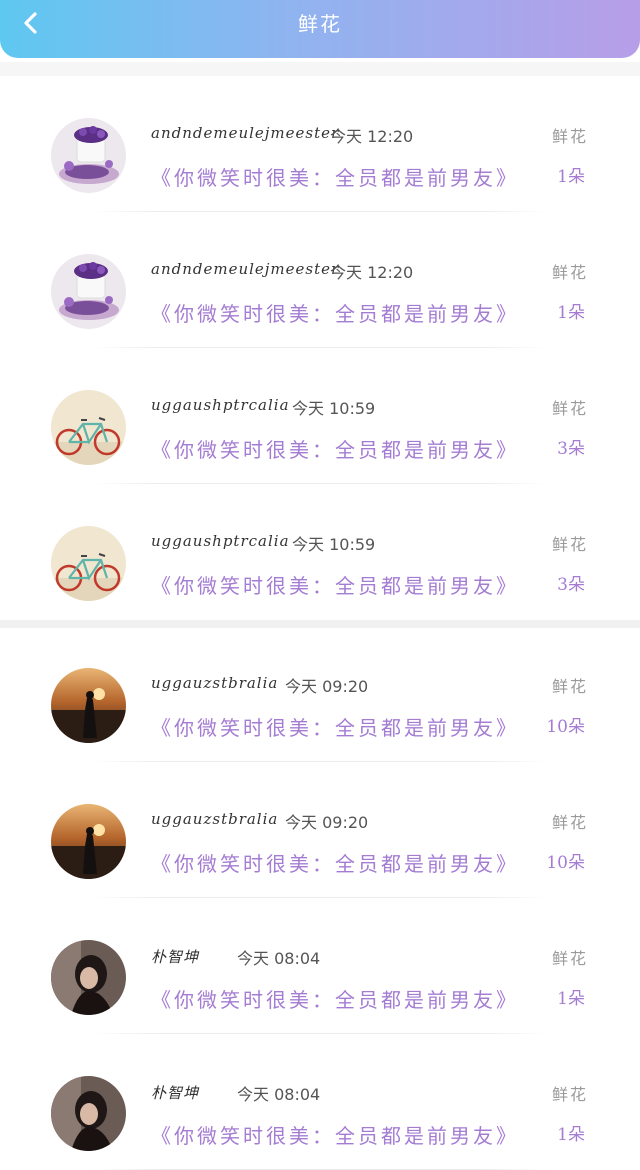  I want to click on page-title: 鲜花, so click(320, 24).